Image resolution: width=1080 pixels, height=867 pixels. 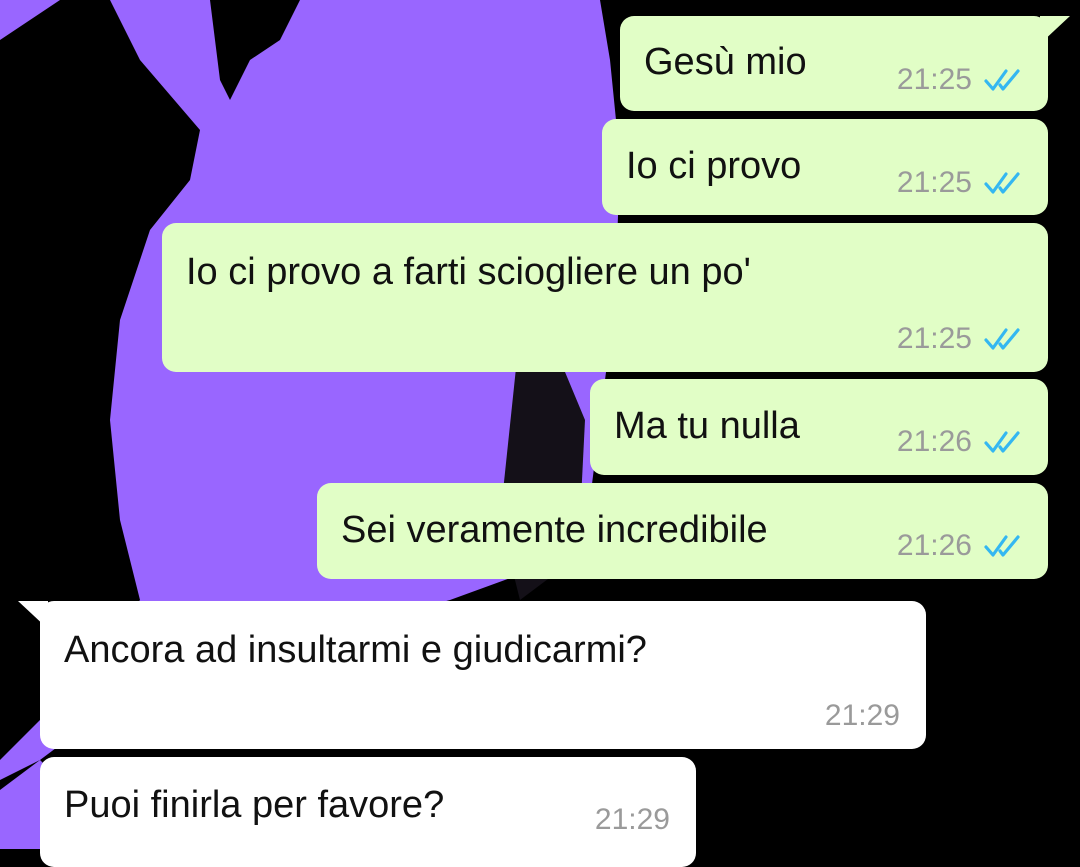 What do you see at coordinates (707, 426) in the screenshot?
I see `message-text: Ma tu nulla` at bounding box center [707, 426].